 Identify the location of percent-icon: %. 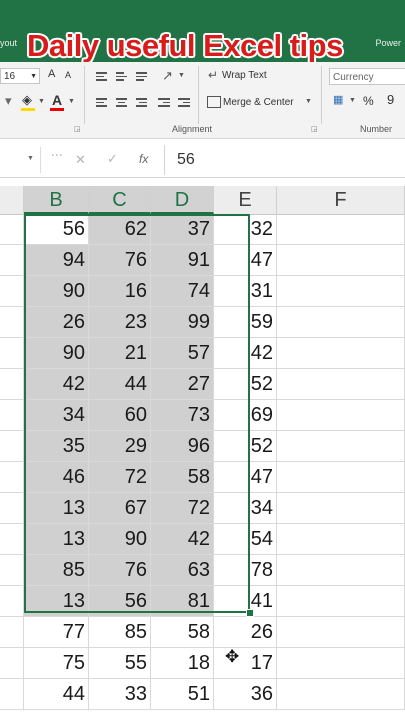
(368, 101).